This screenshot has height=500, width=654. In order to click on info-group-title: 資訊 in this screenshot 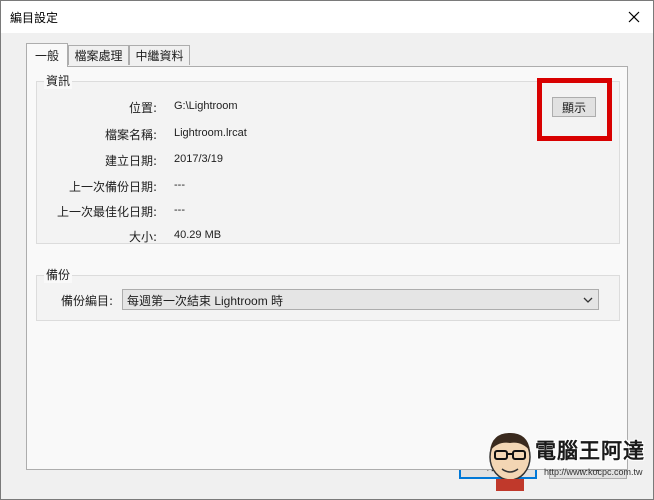, I will do `click(58, 80)`.